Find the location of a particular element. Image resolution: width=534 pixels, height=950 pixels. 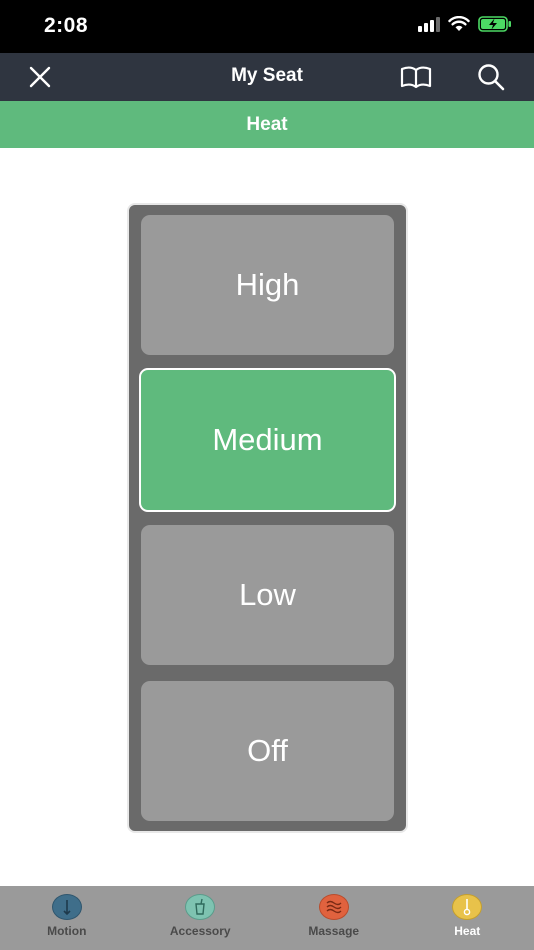

tab-accessory: Accessory is located at coordinates (201, 918).